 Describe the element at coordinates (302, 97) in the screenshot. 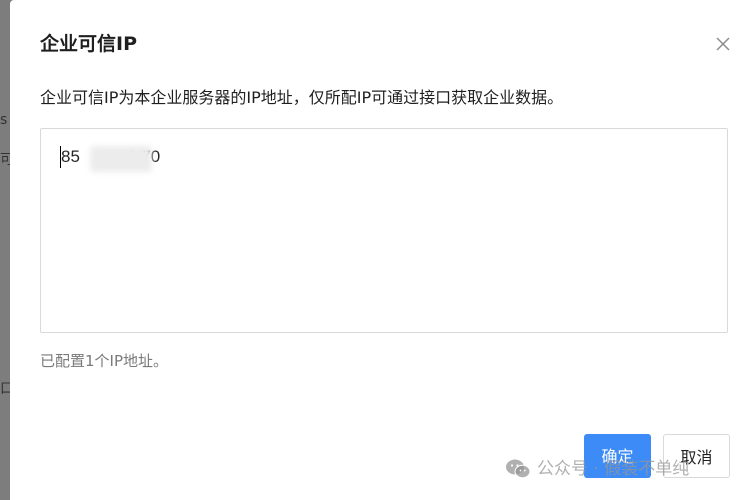

I see `dialog-description: 企业可信IP为本企业服务器的IP地址，仅所配IP可通过接口获取企业数据。` at that location.